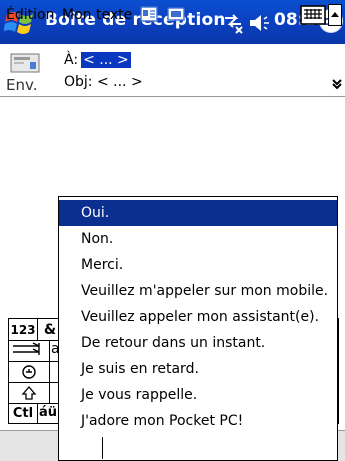 Image resolution: width=345 pixels, height=461 pixels. What do you see at coordinates (233, 23) in the screenshot?
I see `connectivity-icon` at bounding box center [233, 23].